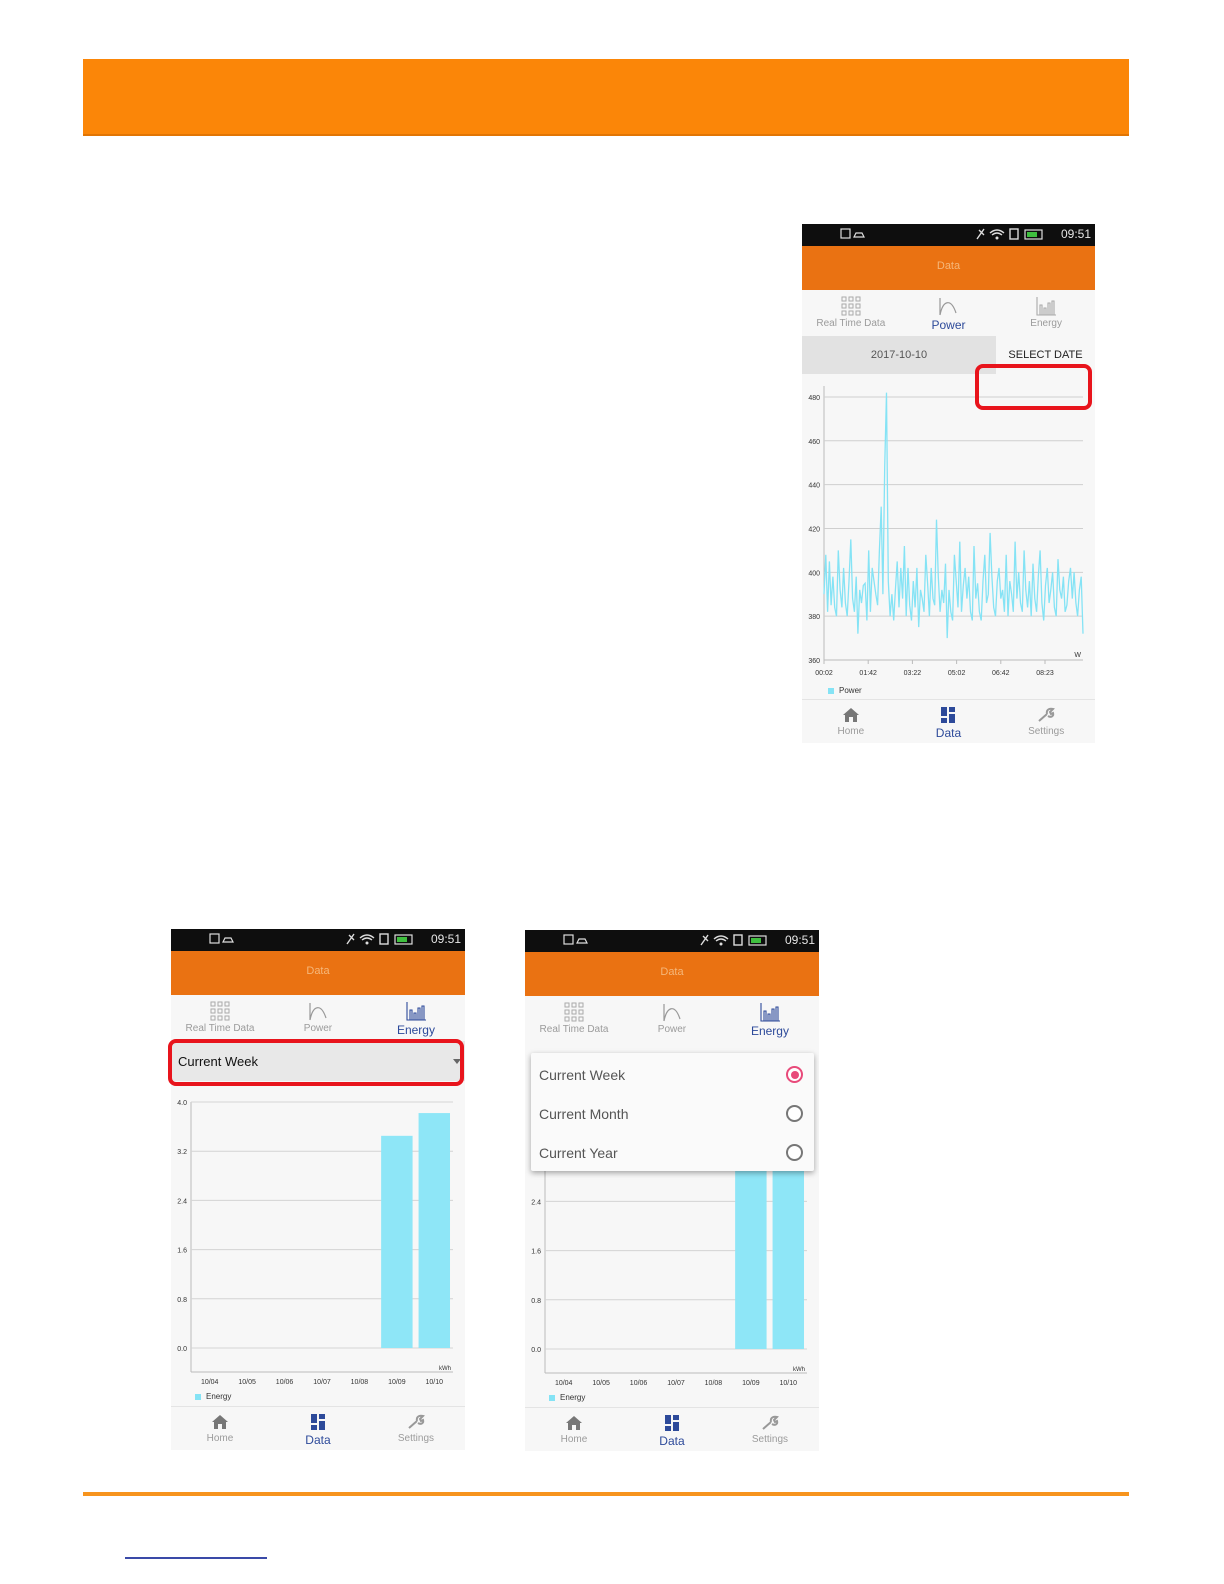 The height and width of the screenshot is (1584, 1224). Describe the element at coordinates (672, 1152) in the screenshot. I see `option-current-year: Current Year` at that location.